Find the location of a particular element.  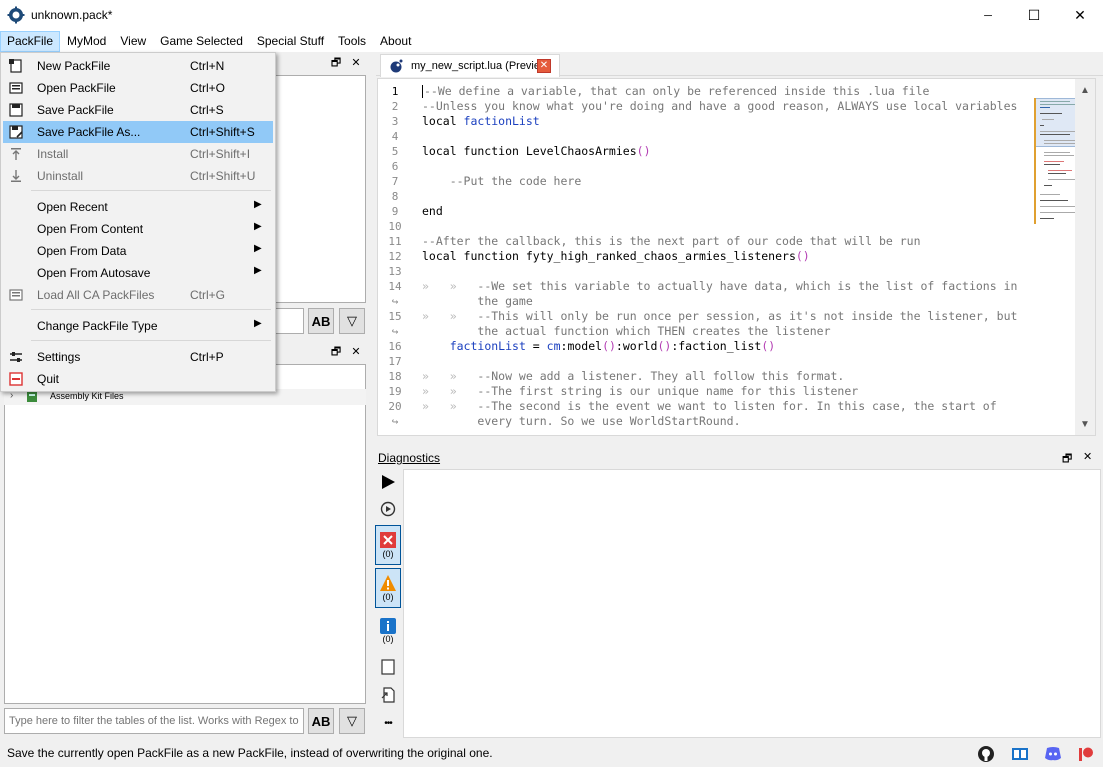

menu-item-load-all-ca-packfiles: Load All CA PackFiles Ctrl+G is located at coordinates (138, 295).